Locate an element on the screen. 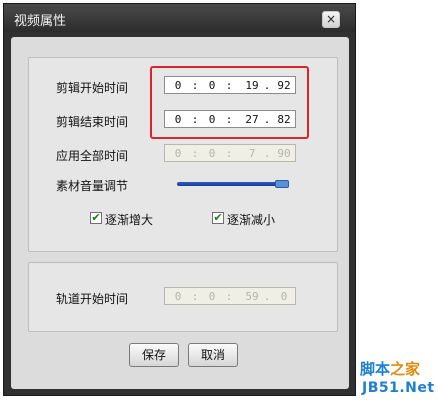  apply-all-label: 应用全部时间 is located at coordinates (92, 156).